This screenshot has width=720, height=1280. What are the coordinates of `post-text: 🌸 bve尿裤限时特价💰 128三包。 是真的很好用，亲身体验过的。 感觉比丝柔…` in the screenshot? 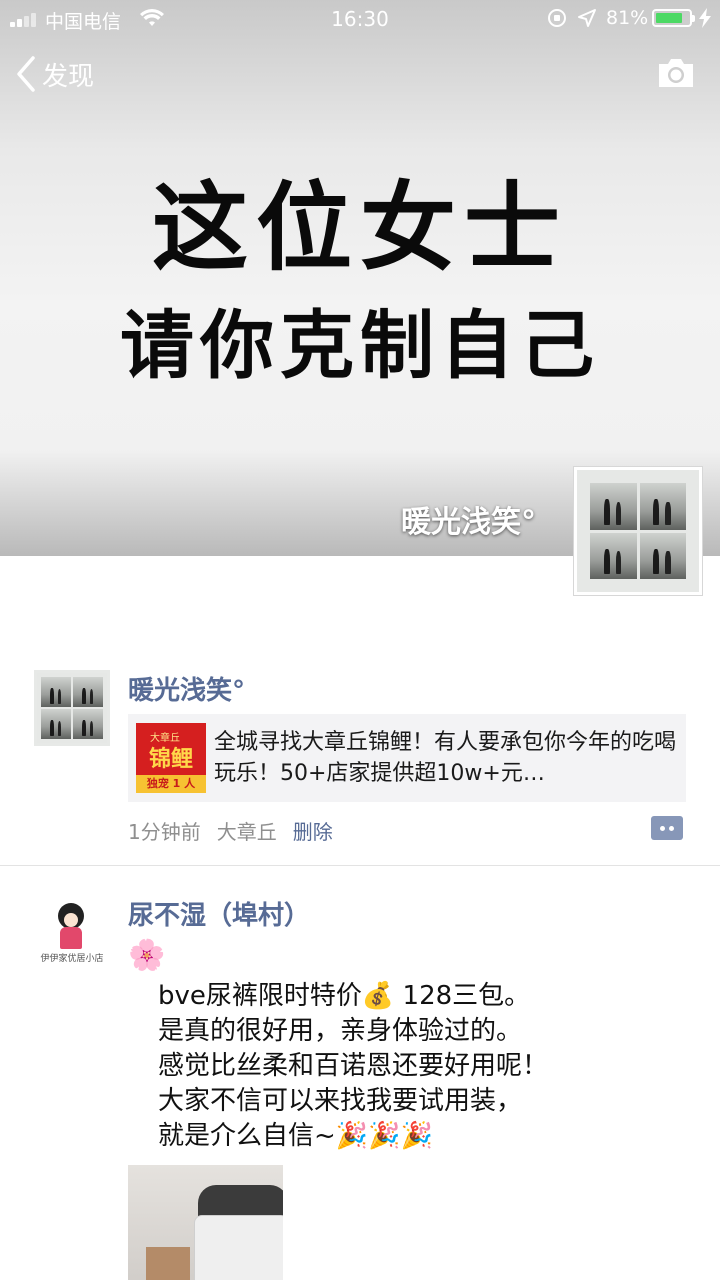 It's located at (338, 1045).